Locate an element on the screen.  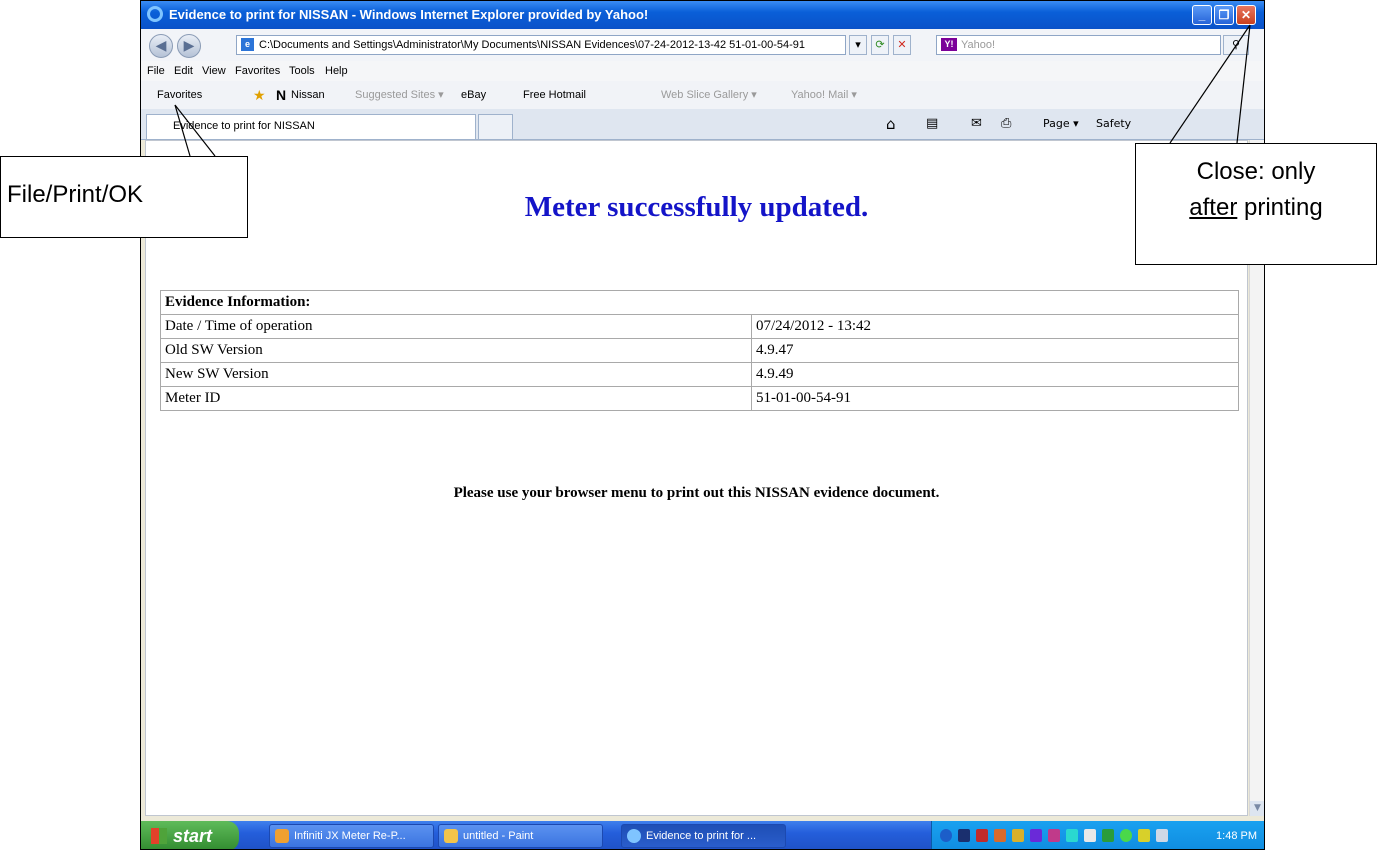
close-after-text: after is located at coordinates (1213, 207).